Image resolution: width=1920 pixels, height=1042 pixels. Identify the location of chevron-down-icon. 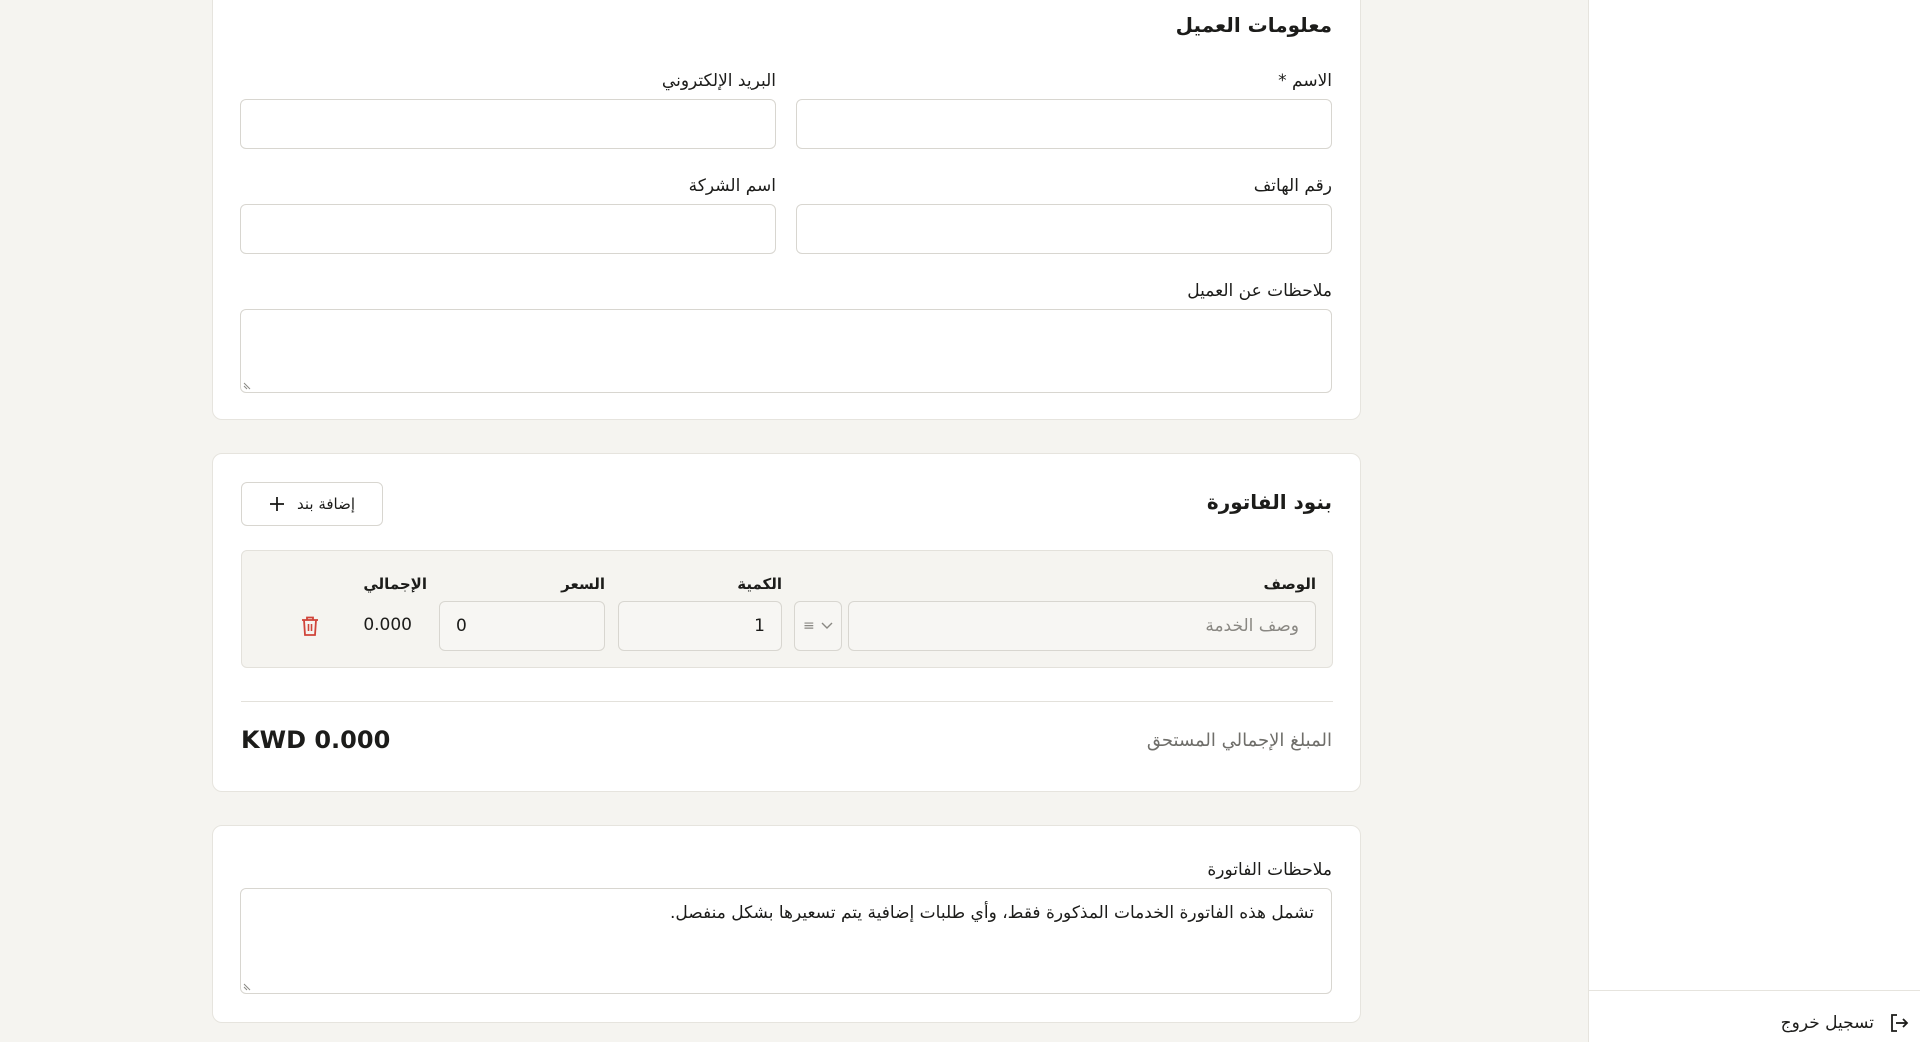
(827, 625).